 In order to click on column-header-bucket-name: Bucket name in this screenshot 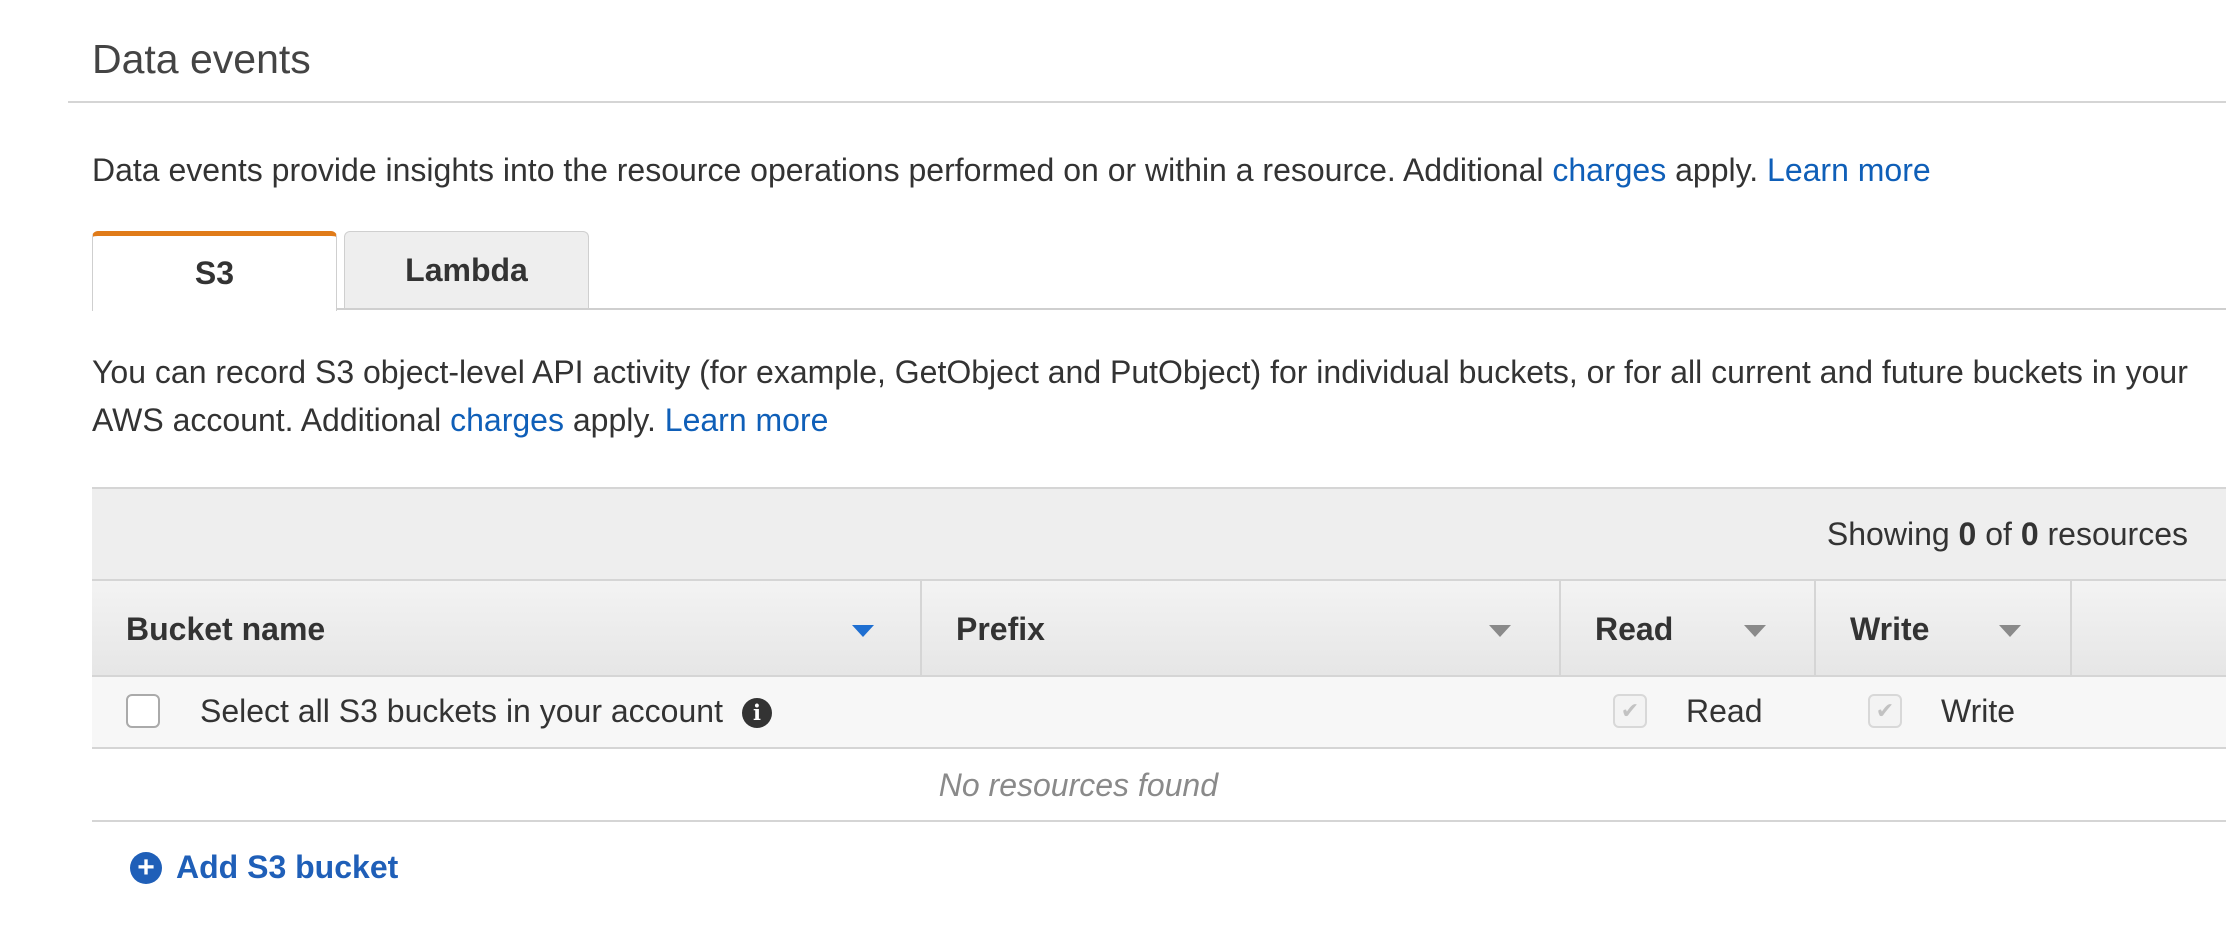, I will do `click(507, 628)`.